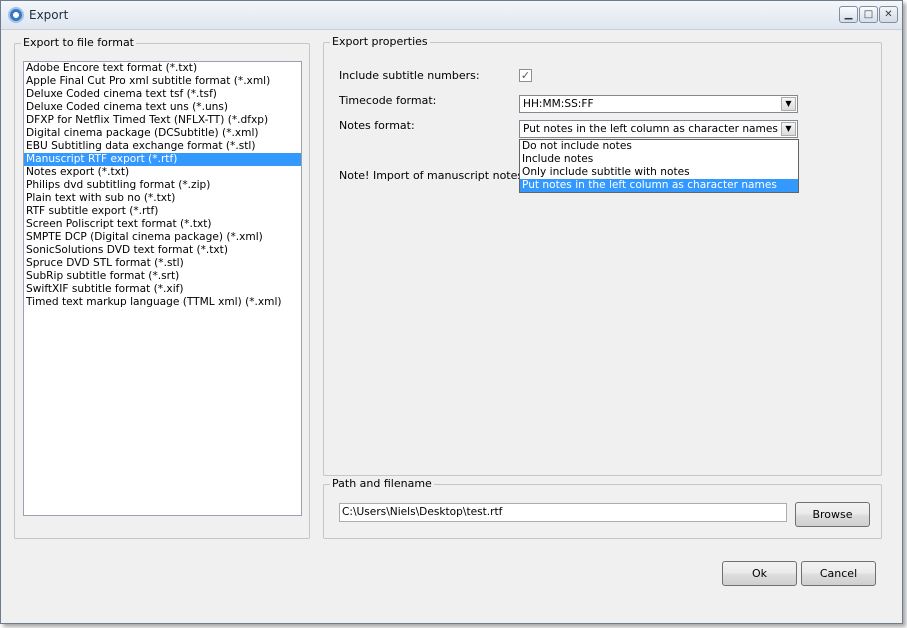  I want to click on properties-group-title: Export properties, so click(380, 42).